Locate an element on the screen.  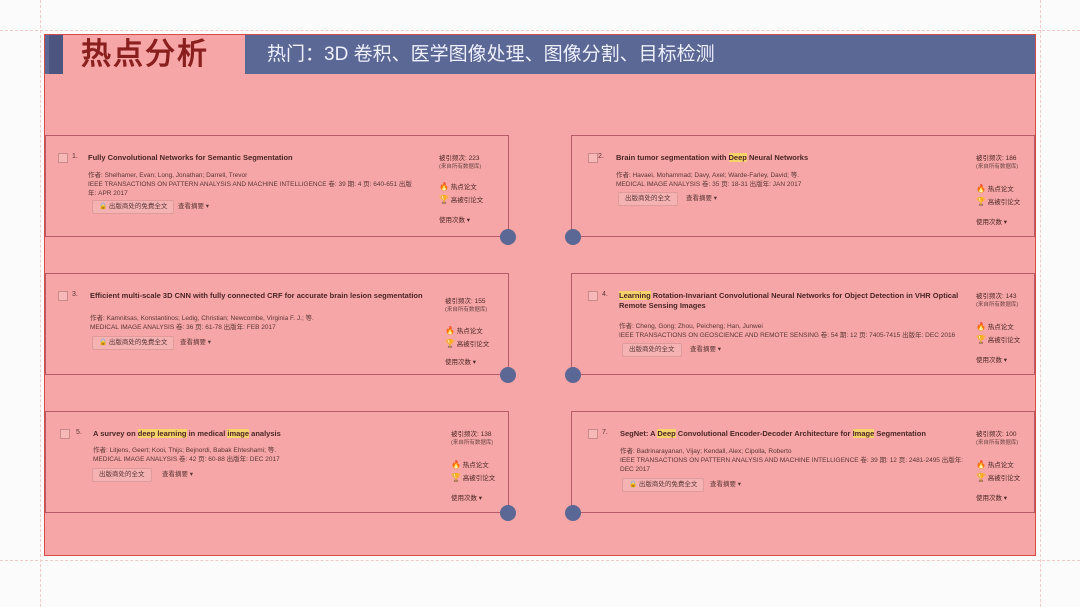
header-accent is located at coordinates (56, 54).